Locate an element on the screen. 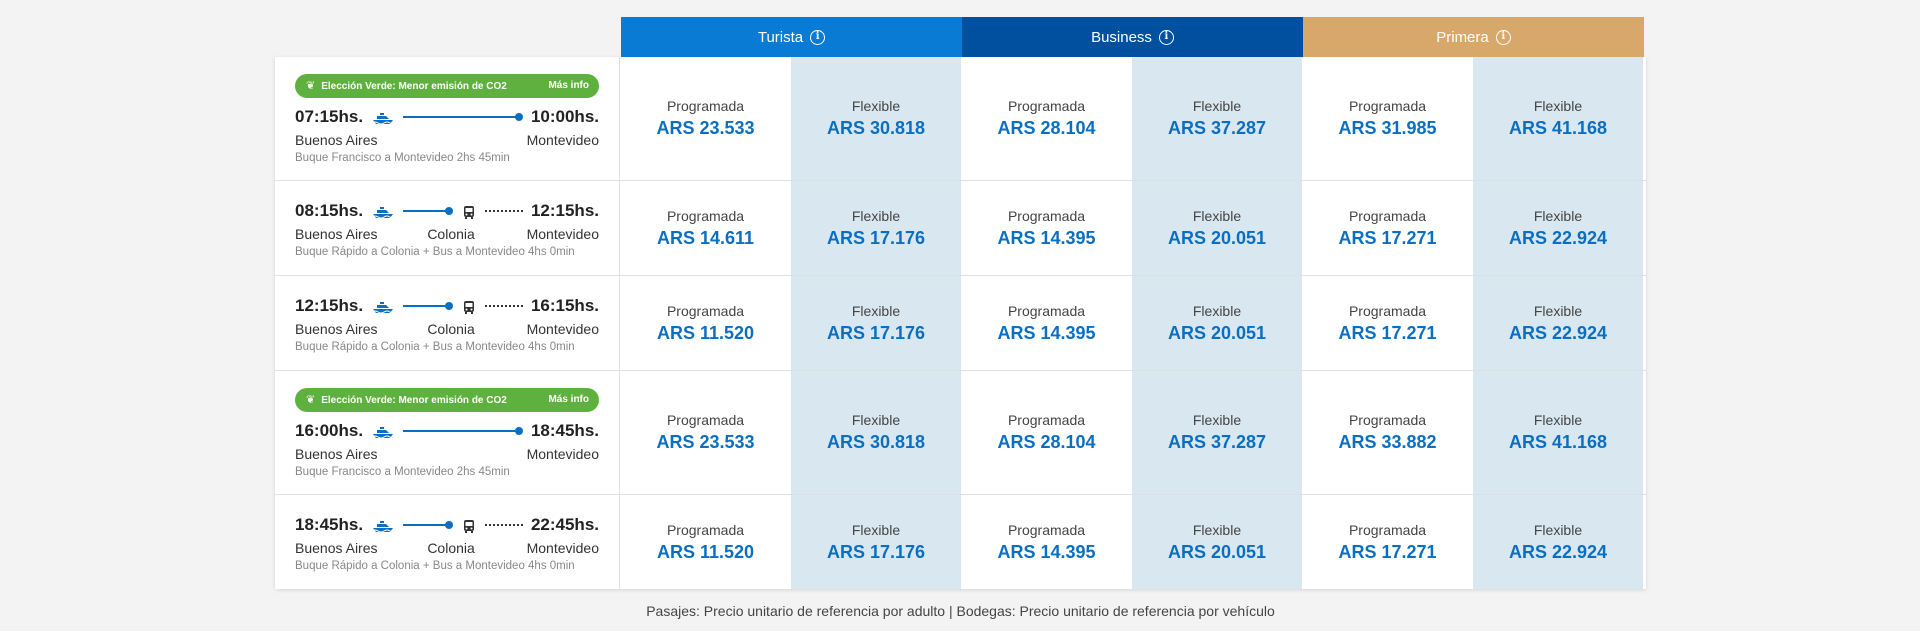  class-header-business: Business i is located at coordinates (1132, 37).